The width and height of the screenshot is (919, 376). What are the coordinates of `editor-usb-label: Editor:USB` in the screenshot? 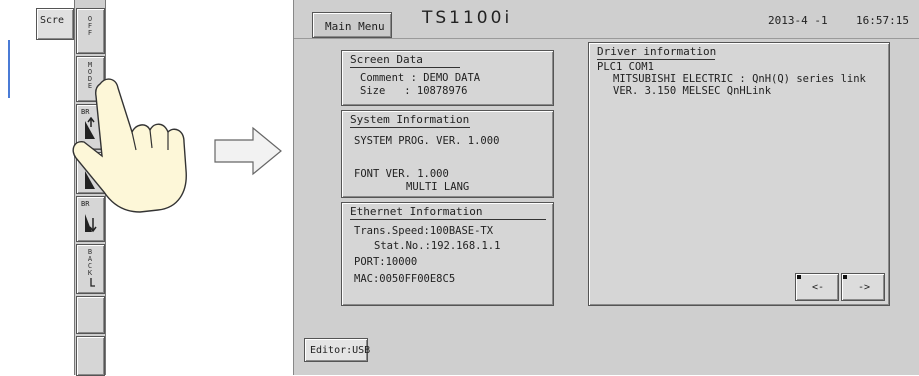 It's located at (340, 350).